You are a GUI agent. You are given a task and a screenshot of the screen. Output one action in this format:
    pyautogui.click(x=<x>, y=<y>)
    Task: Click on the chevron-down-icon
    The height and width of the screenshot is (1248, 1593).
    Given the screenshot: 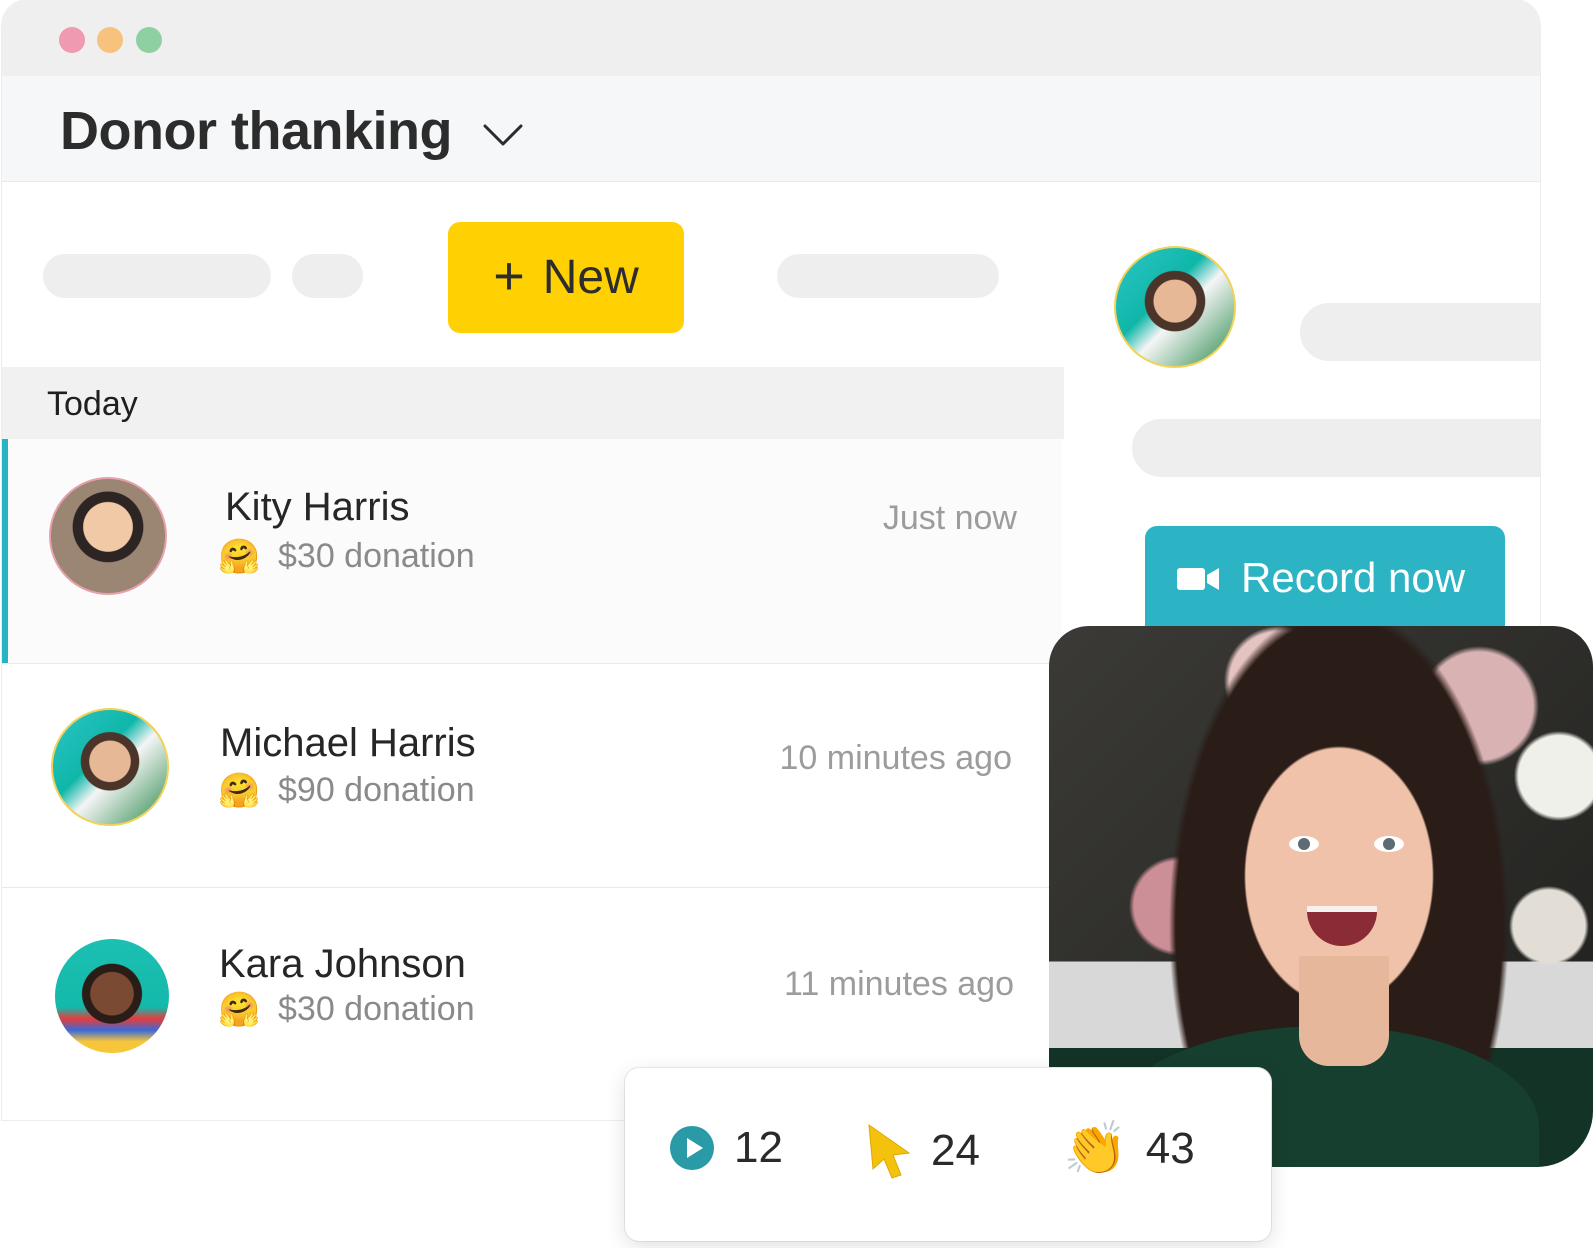 What is the action you would take?
    pyautogui.click(x=503, y=135)
    